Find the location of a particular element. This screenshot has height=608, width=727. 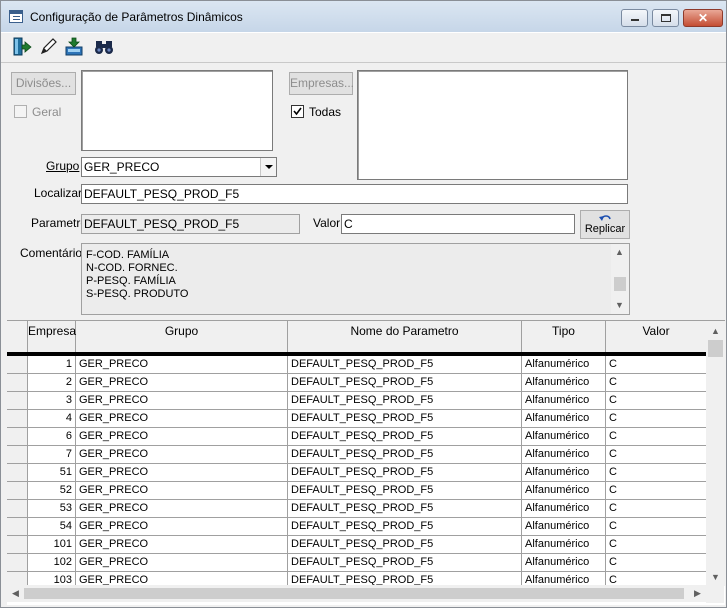

chevron-down-icon is located at coordinates (268, 167).